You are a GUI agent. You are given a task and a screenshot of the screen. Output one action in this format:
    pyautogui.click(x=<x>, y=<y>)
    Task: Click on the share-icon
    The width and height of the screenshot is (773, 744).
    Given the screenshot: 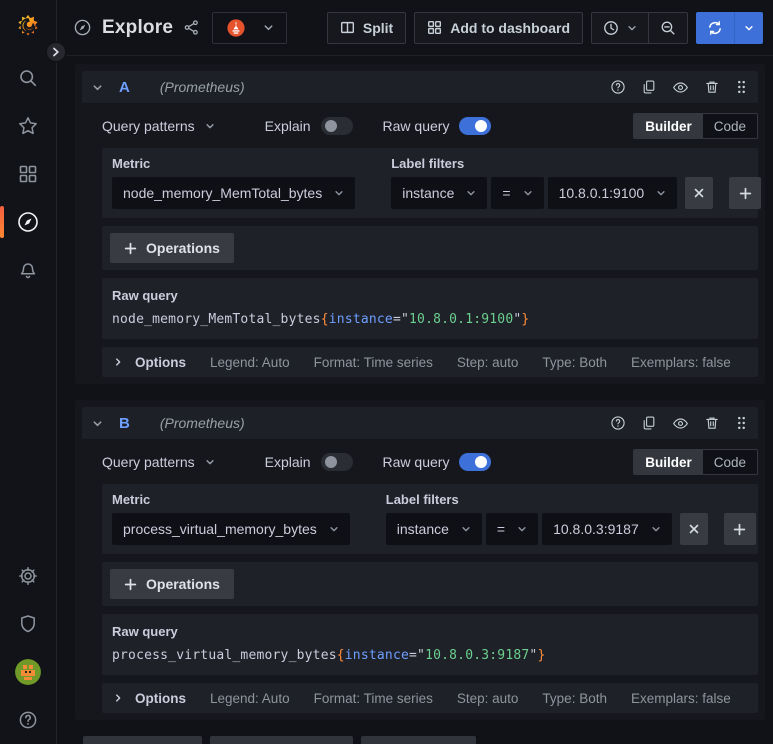 What is the action you would take?
    pyautogui.click(x=191, y=27)
    